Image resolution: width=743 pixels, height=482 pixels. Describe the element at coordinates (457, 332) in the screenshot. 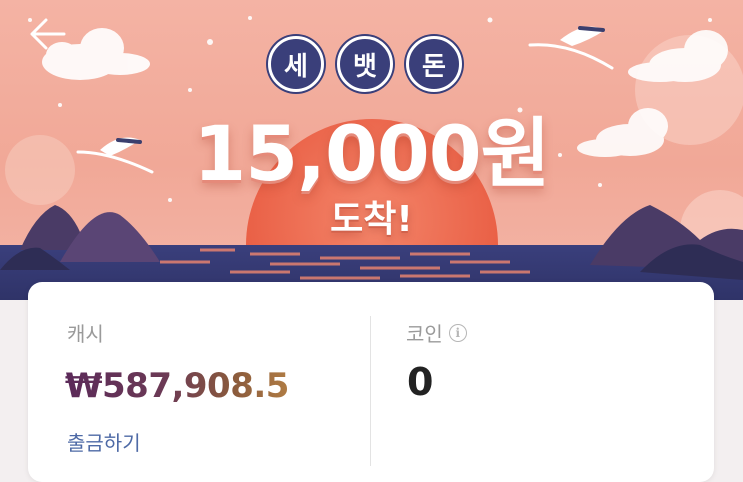

I see `info-icon: i` at that location.